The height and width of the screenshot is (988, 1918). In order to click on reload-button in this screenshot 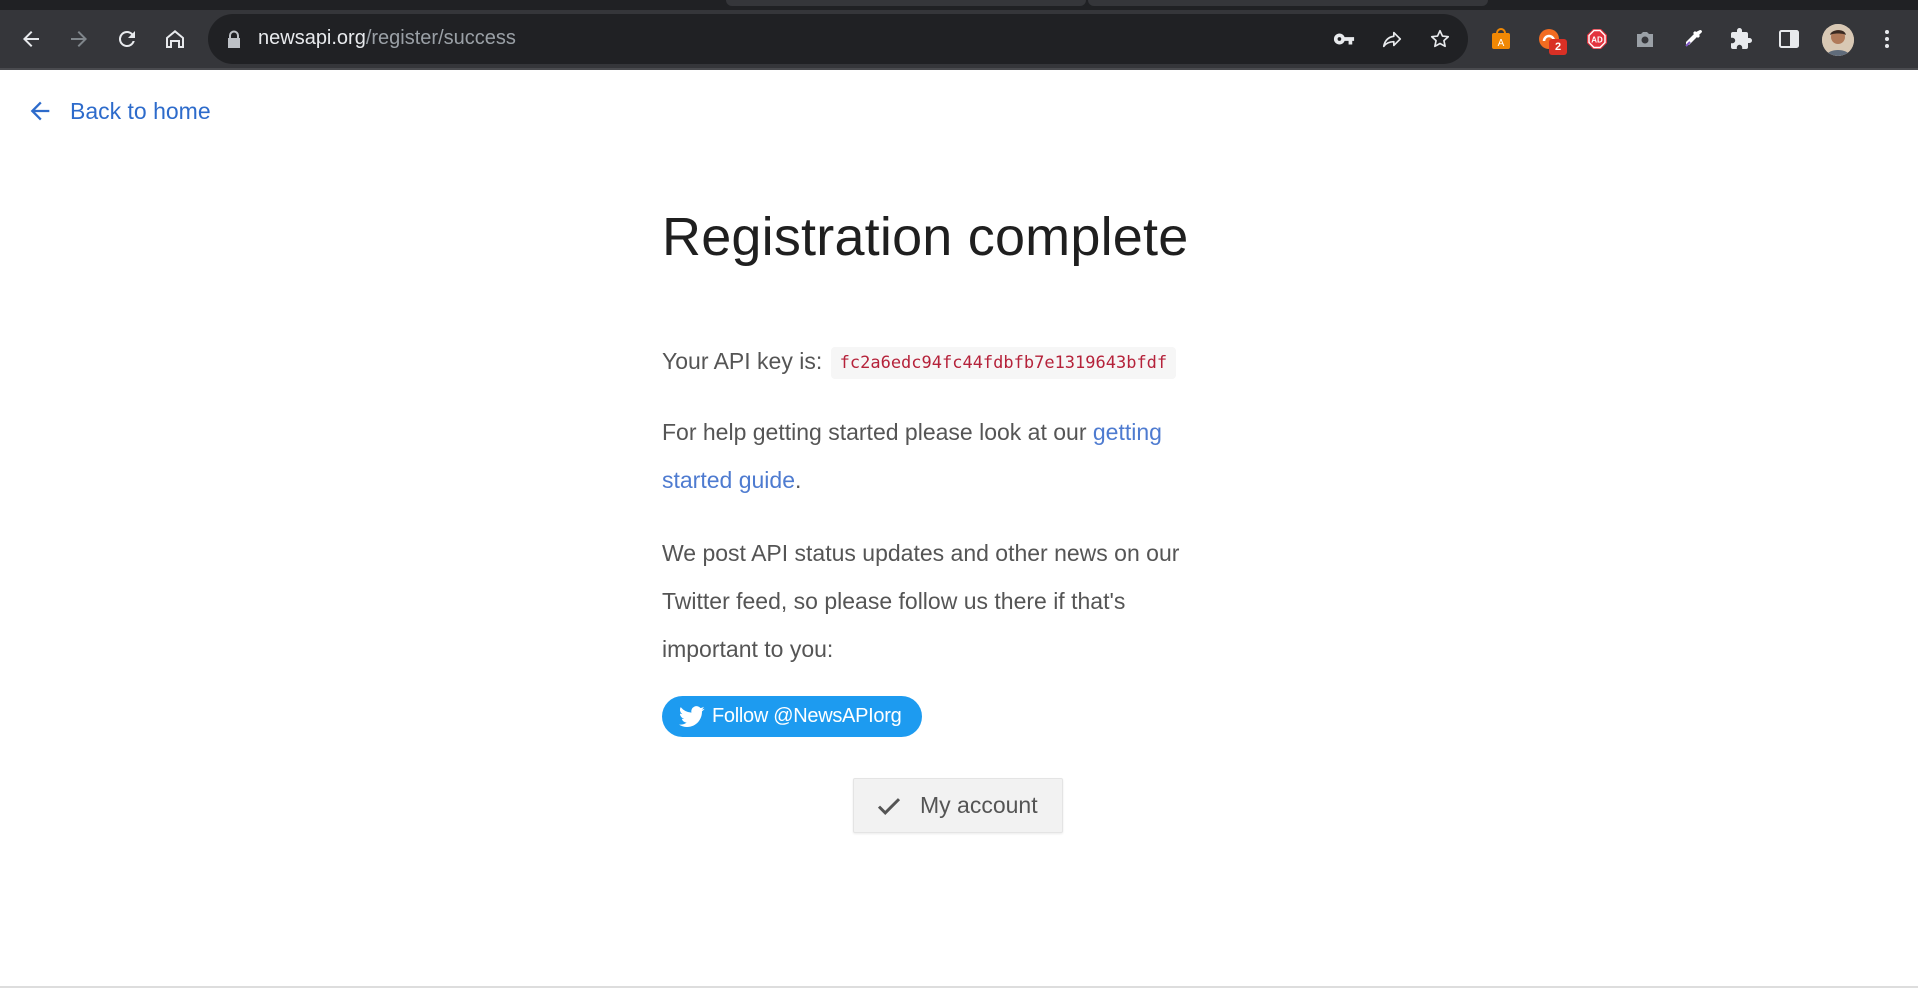, I will do `click(127, 39)`.